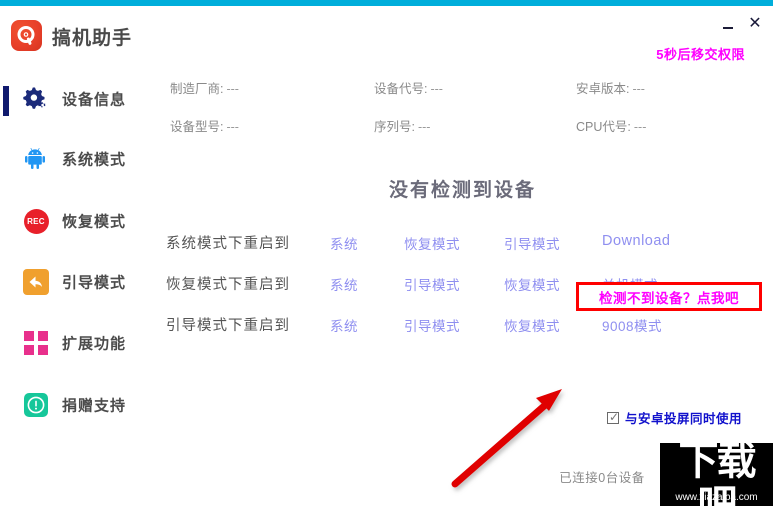 The height and width of the screenshot is (506, 773). I want to click on rec-icon-text: REC, so click(36, 221).